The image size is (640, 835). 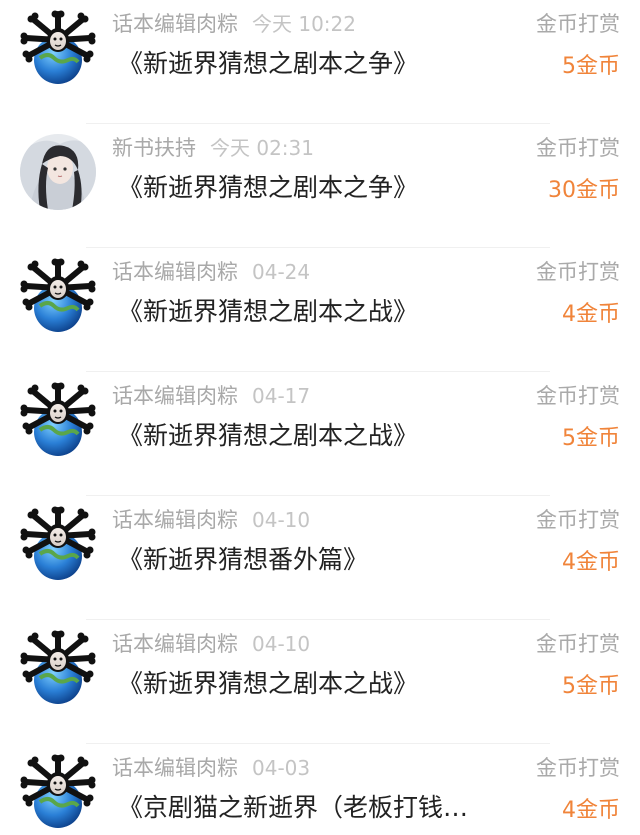 I want to click on reward-row: 话本编辑肉粽 今天 10:22 《新逝界猜想之剧本之争》 金币打赏 5金币, so click(x=320, y=62).